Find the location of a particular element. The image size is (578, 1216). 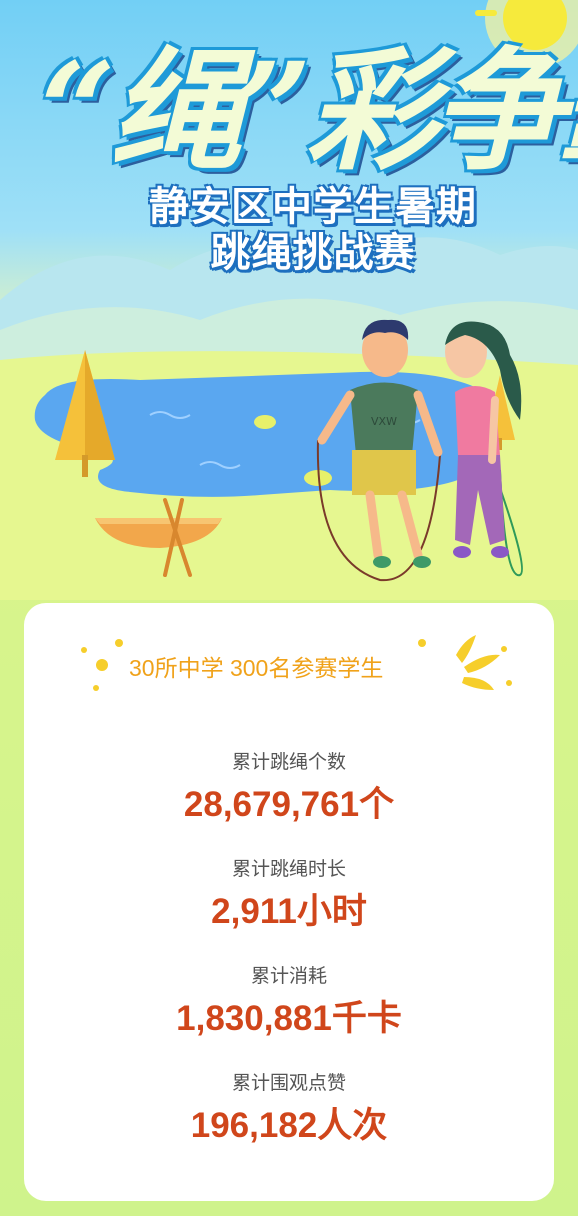

stat-label: 累计围观点赞 is located at coordinates (288, 1083).